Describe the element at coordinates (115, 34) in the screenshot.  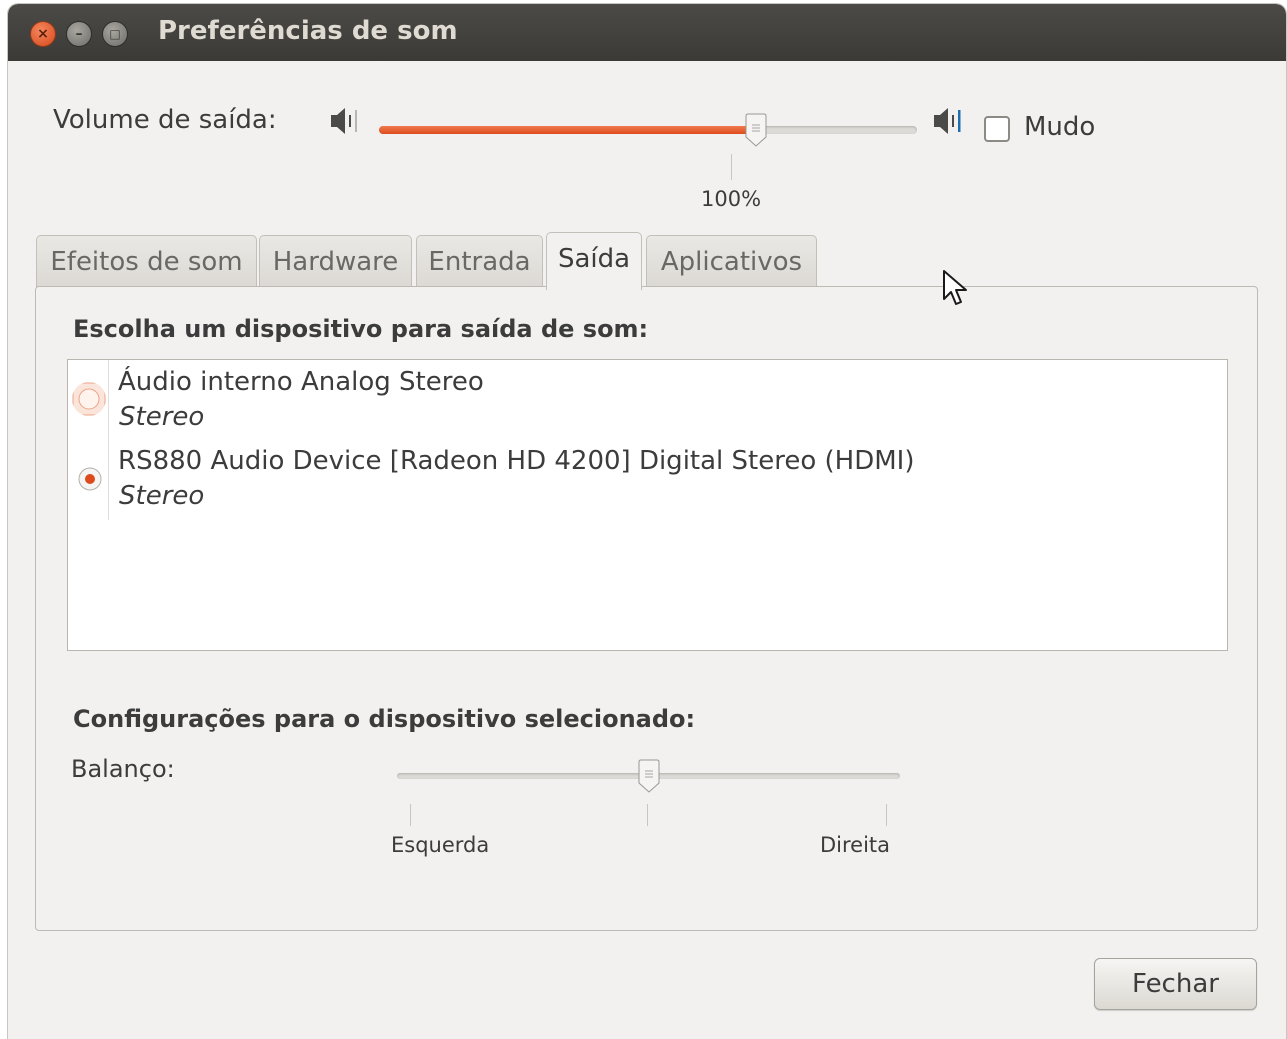
I see `window-maximize-button: □` at that location.